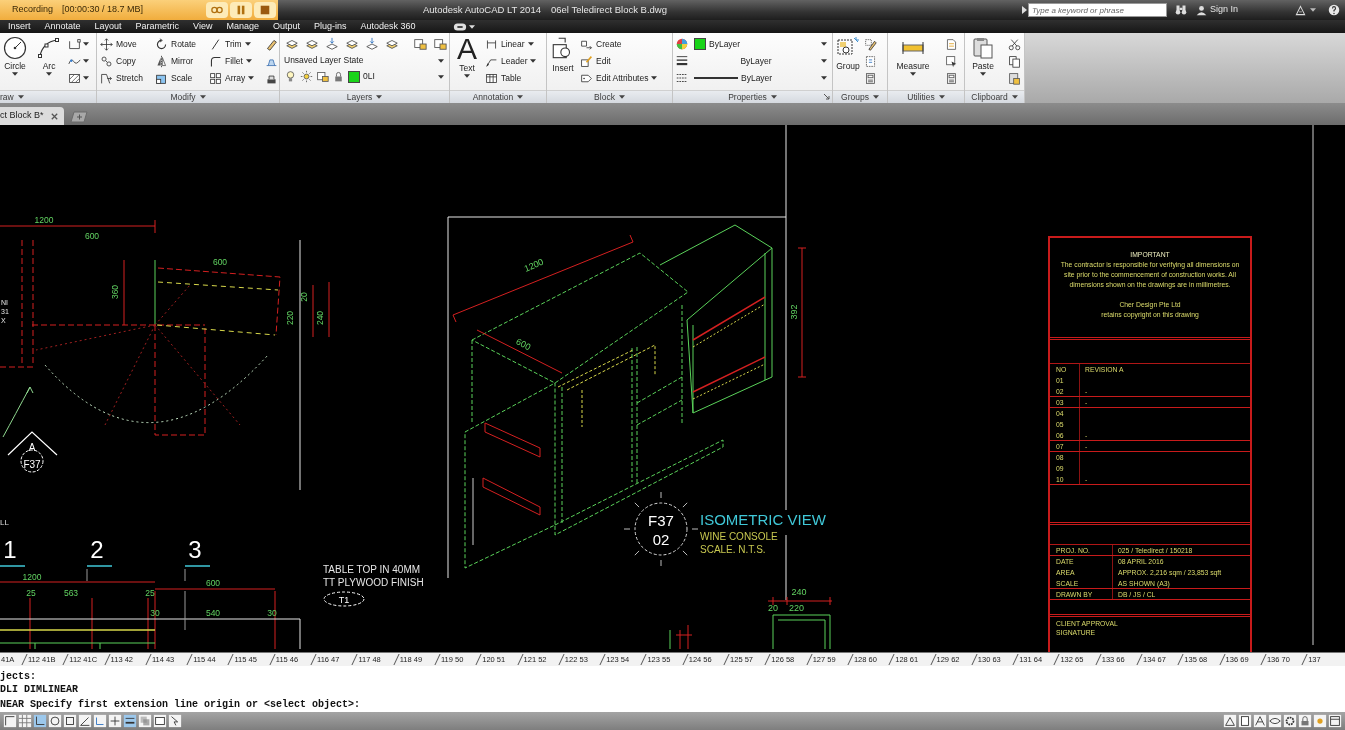 Image resolution: width=1345 pixels, height=730 pixels. I want to click on panel-title: Layers, so click(364, 96).